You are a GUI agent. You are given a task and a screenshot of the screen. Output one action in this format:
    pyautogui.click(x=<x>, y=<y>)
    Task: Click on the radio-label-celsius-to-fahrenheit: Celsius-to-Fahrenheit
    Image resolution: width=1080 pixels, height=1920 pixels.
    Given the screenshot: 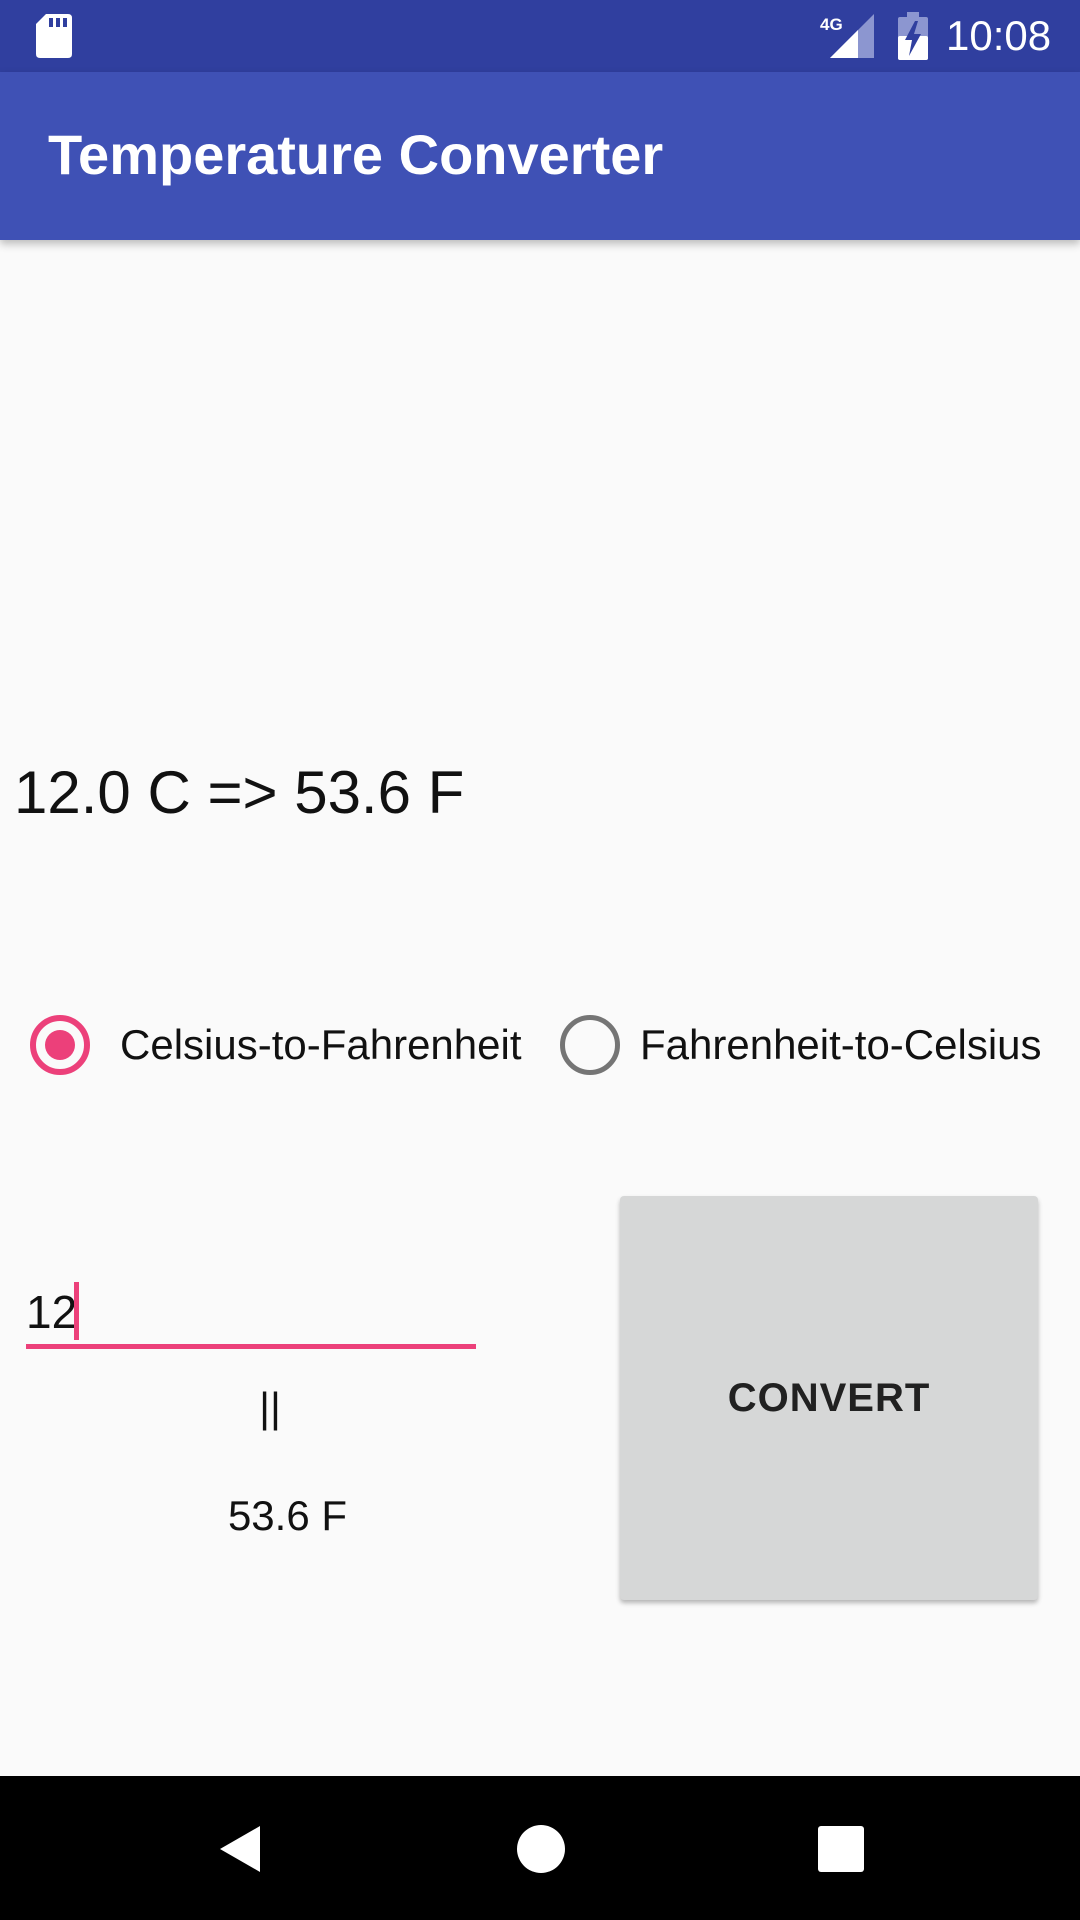 What is the action you would take?
    pyautogui.click(x=321, y=1045)
    